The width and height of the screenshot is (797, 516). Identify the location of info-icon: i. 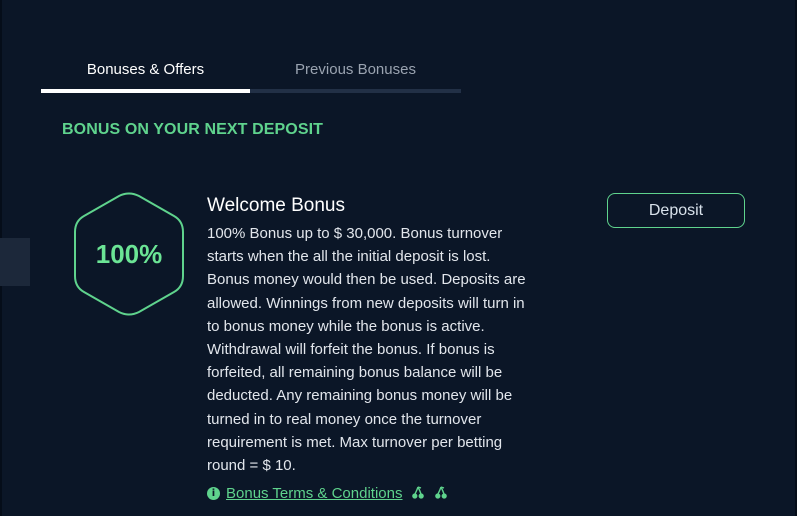
(213, 493).